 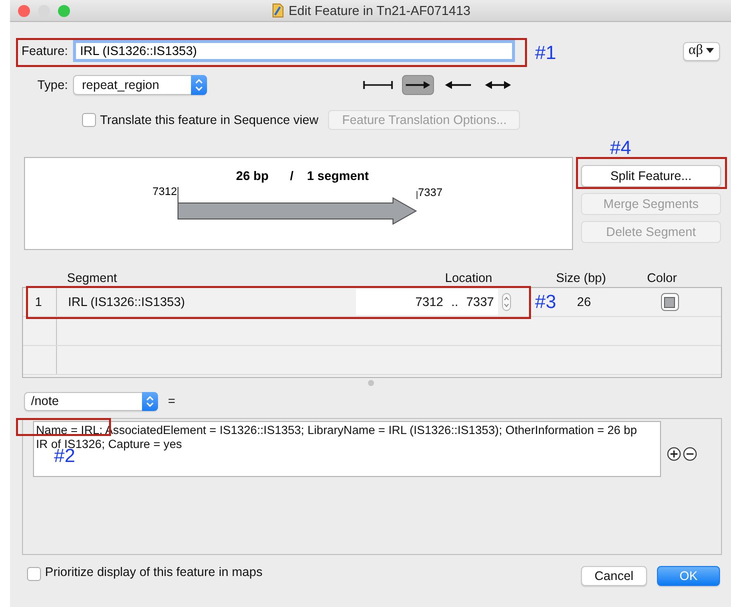 What do you see at coordinates (371, 383) in the screenshot?
I see `splitter-handle` at bounding box center [371, 383].